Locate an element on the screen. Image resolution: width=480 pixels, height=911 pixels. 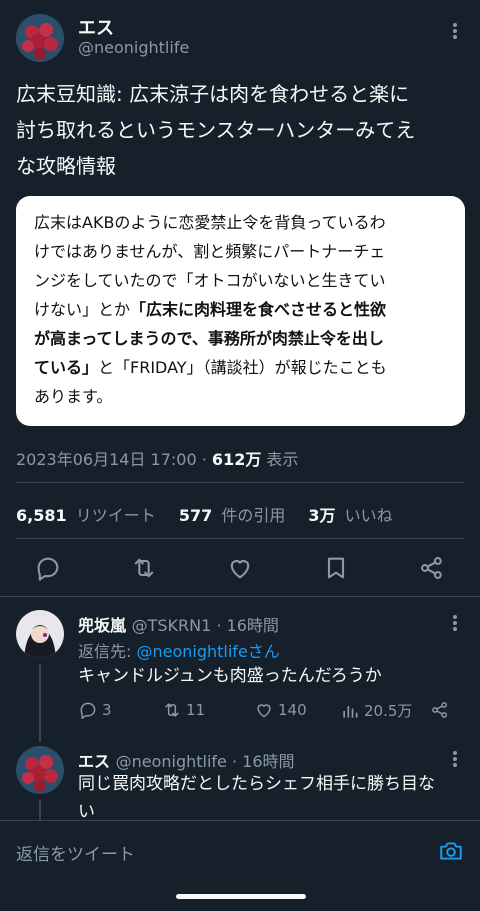
tweet-text-line: 討ち取れるというモンスターハンターみてえ is located at coordinates (216, 130).